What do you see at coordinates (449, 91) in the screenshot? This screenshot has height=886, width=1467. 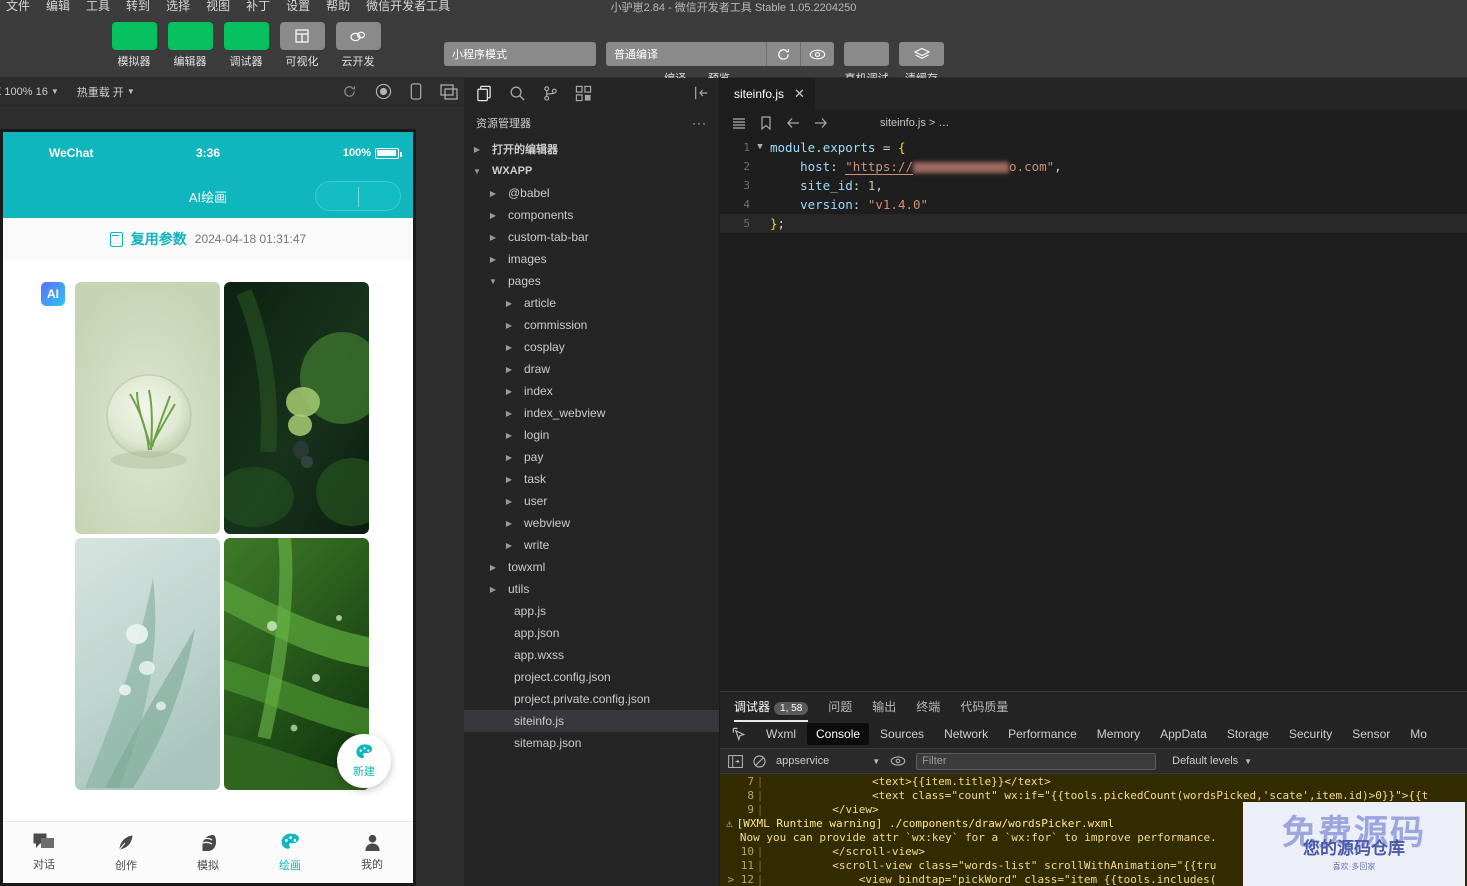 I see `multi-window-icon` at bounding box center [449, 91].